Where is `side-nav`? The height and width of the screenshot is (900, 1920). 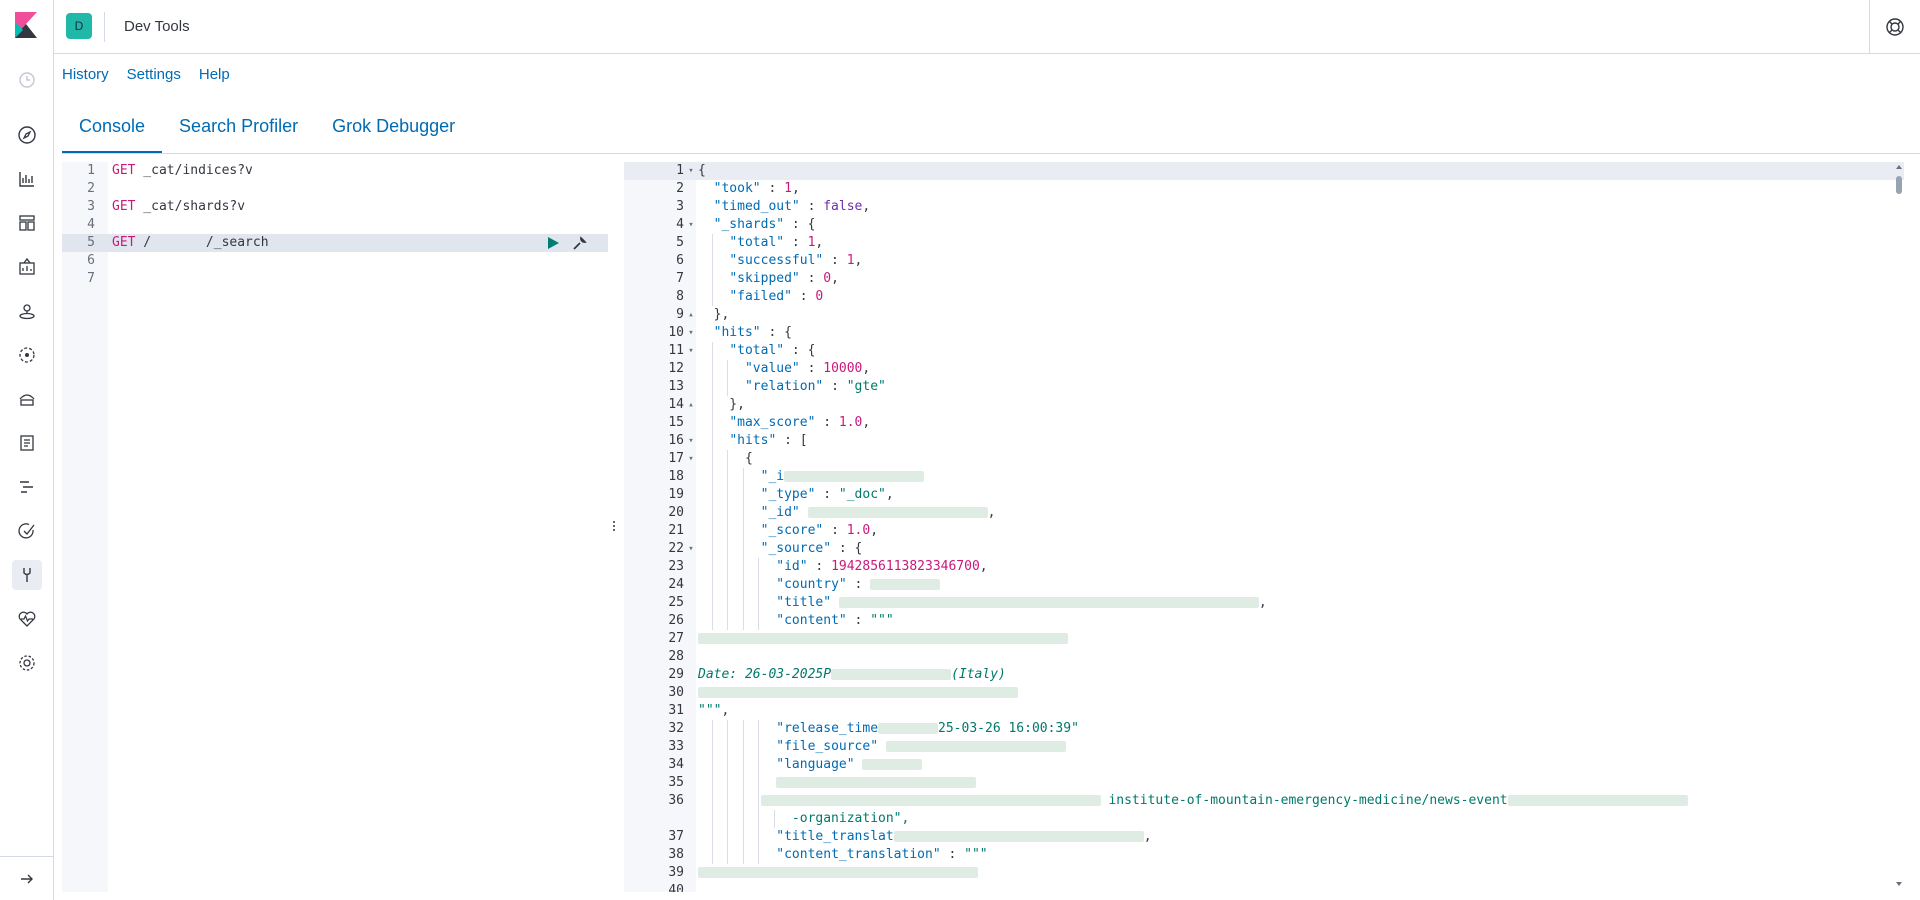
side-nav is located at coordinates (27, 450).